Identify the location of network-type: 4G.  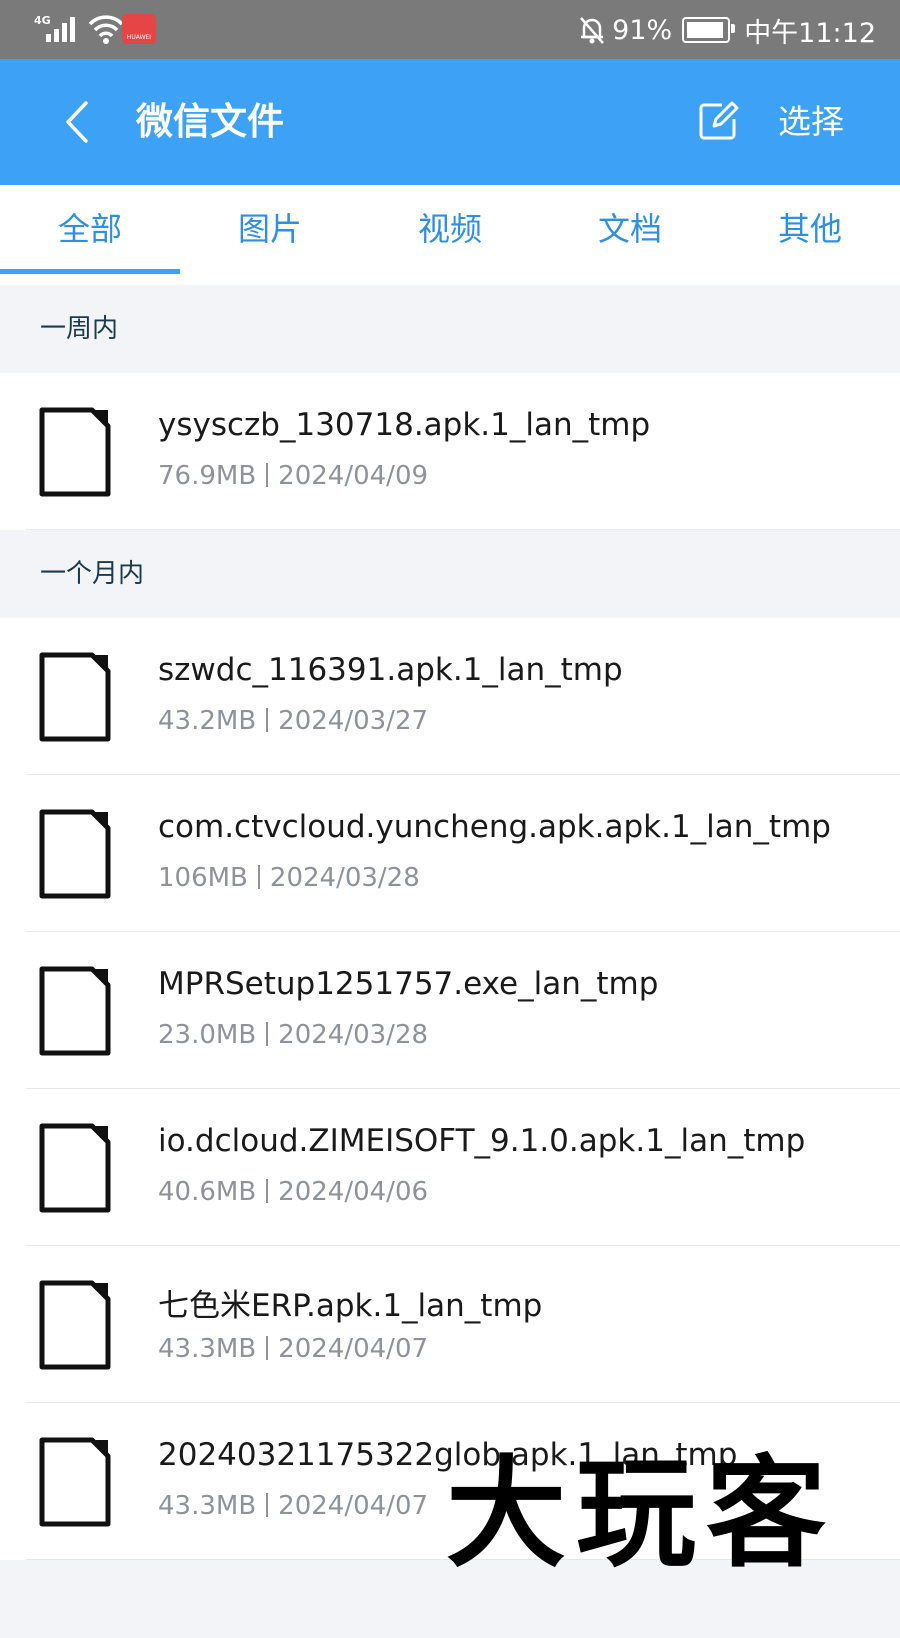
(42, 20).